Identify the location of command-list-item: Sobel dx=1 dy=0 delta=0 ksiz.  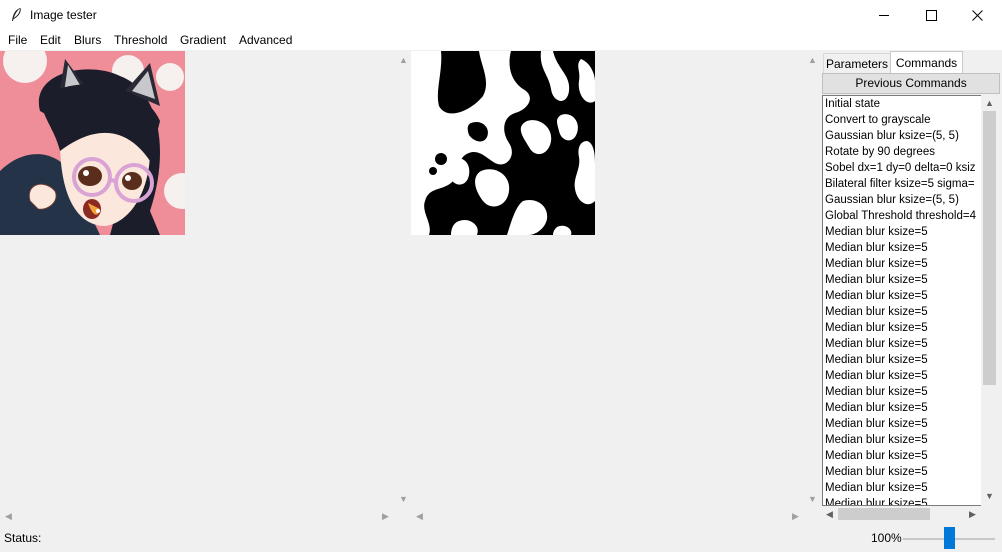
(902, 168).